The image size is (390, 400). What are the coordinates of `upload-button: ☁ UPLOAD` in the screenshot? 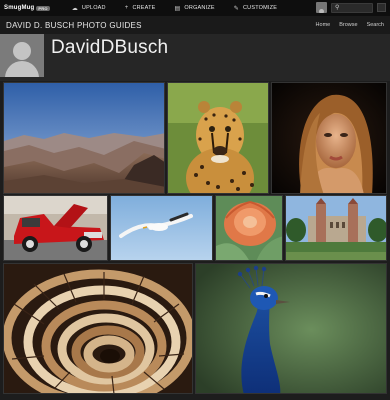 It's located at (89, 8).